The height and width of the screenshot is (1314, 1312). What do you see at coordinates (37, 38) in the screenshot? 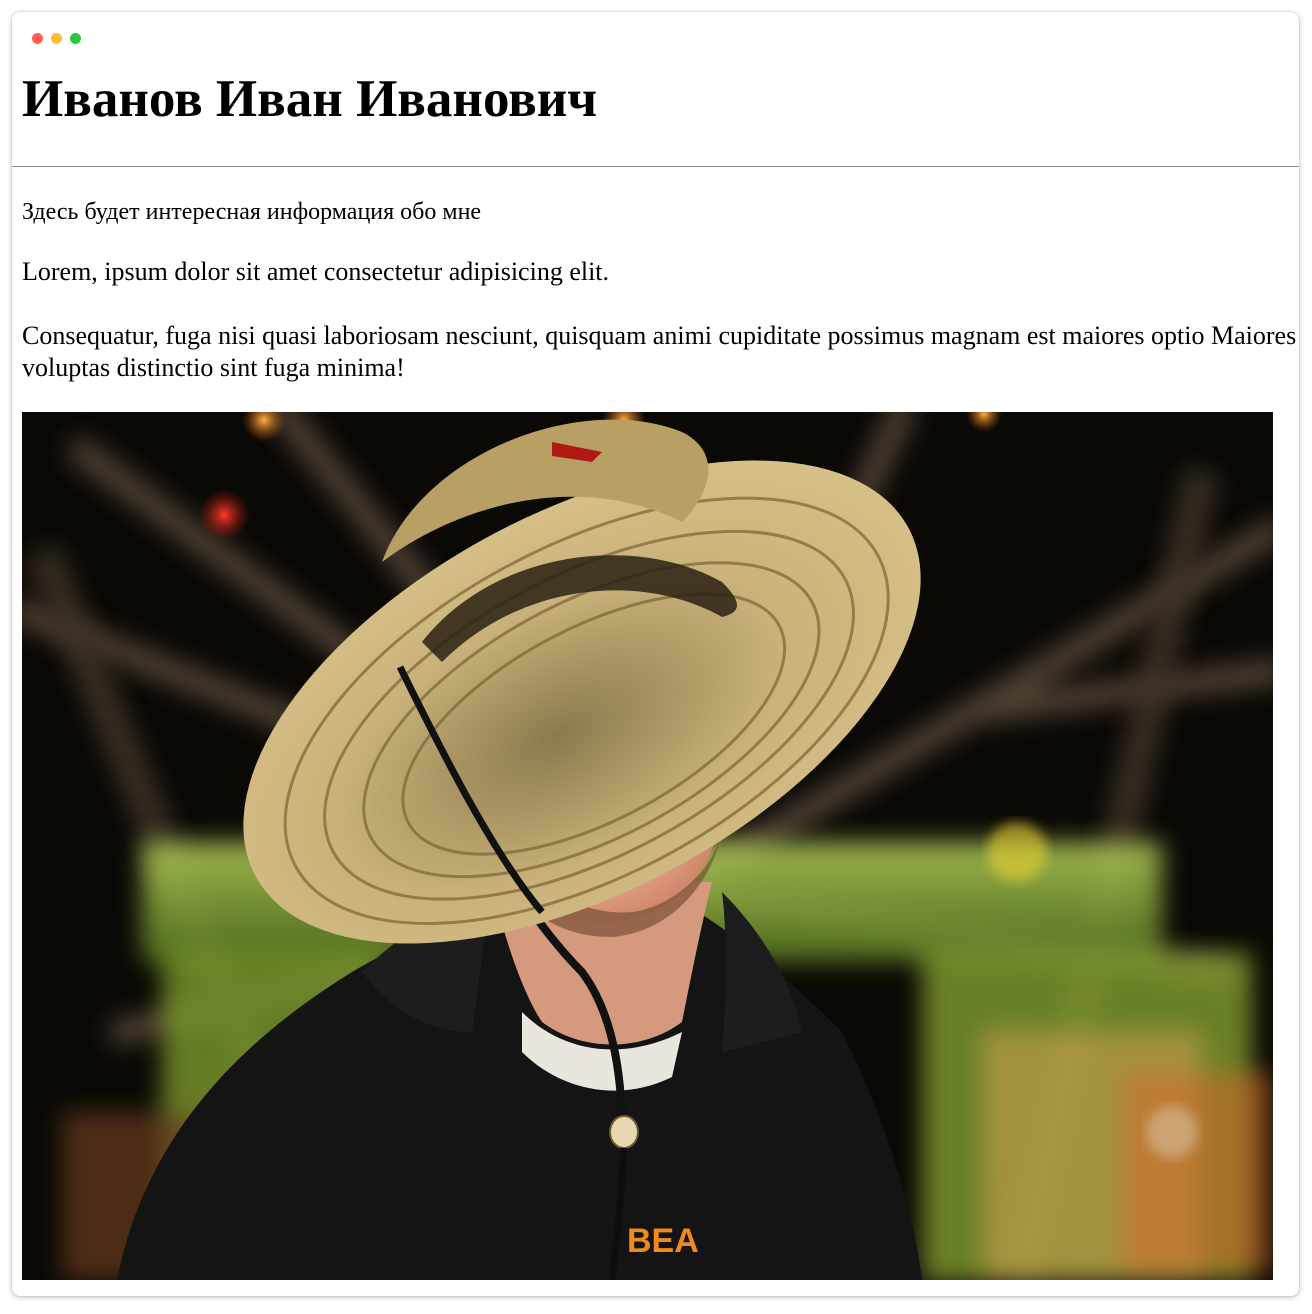
I see `close-window-icon` at bounding box center [37, 38].